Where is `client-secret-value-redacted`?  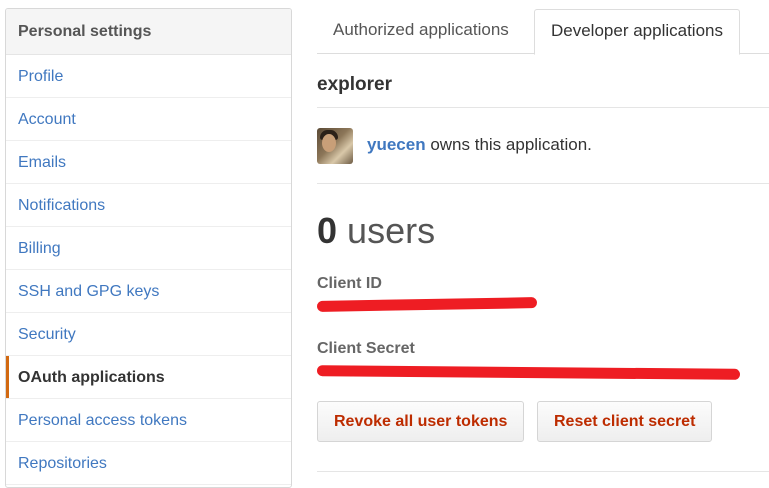
client-secret-value-redacted is located at coordinates (528, 372).